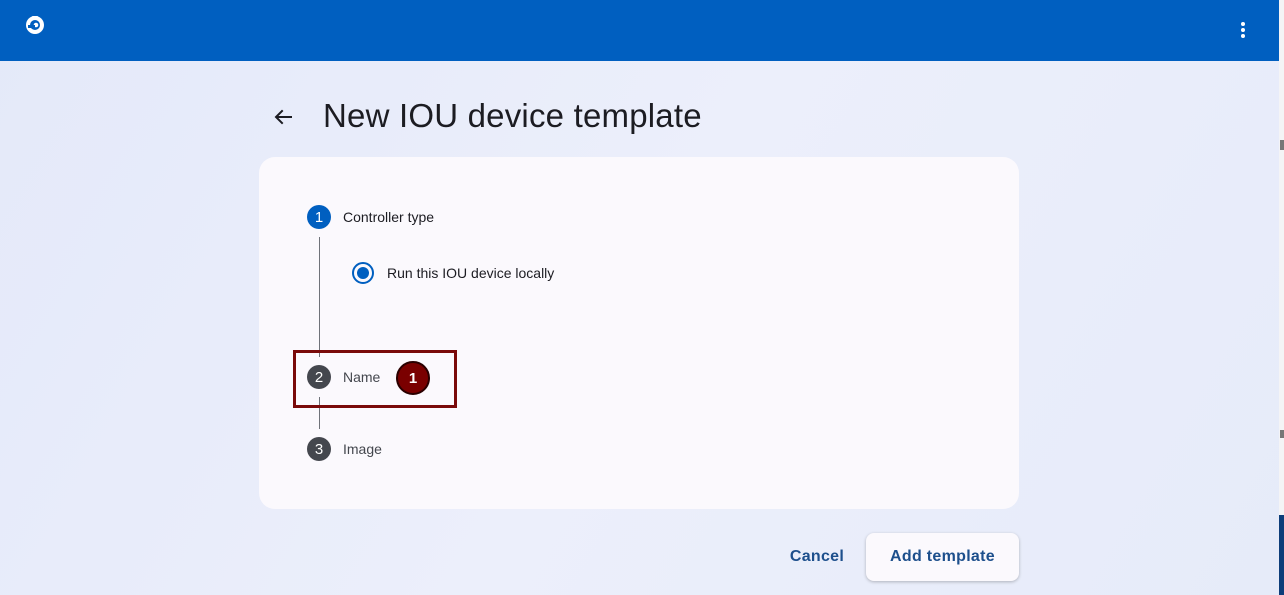 The height and width of the screenshot is (595, 1284). What do you see at coordinates (512, 115) in the screenshot?
I see `page-title: New IOU device template` at bounding box center [512, 115].